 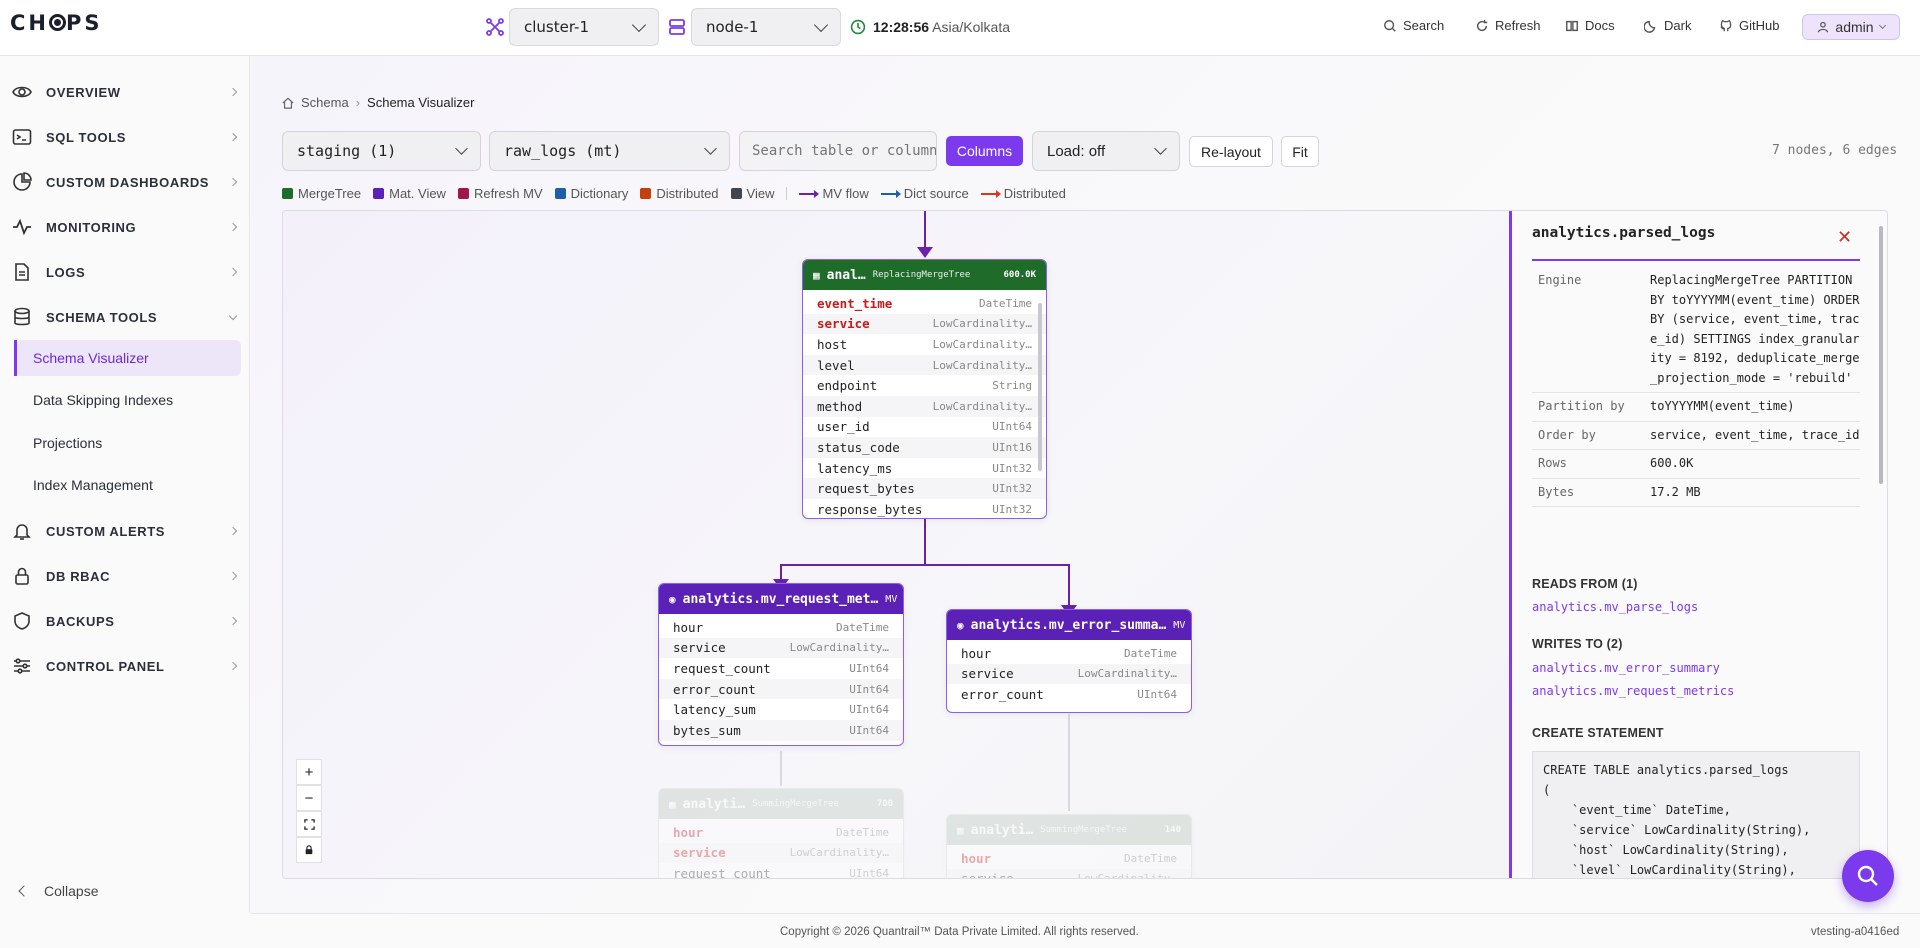 I want to click on user-icon, so click(x=1823, y=27).